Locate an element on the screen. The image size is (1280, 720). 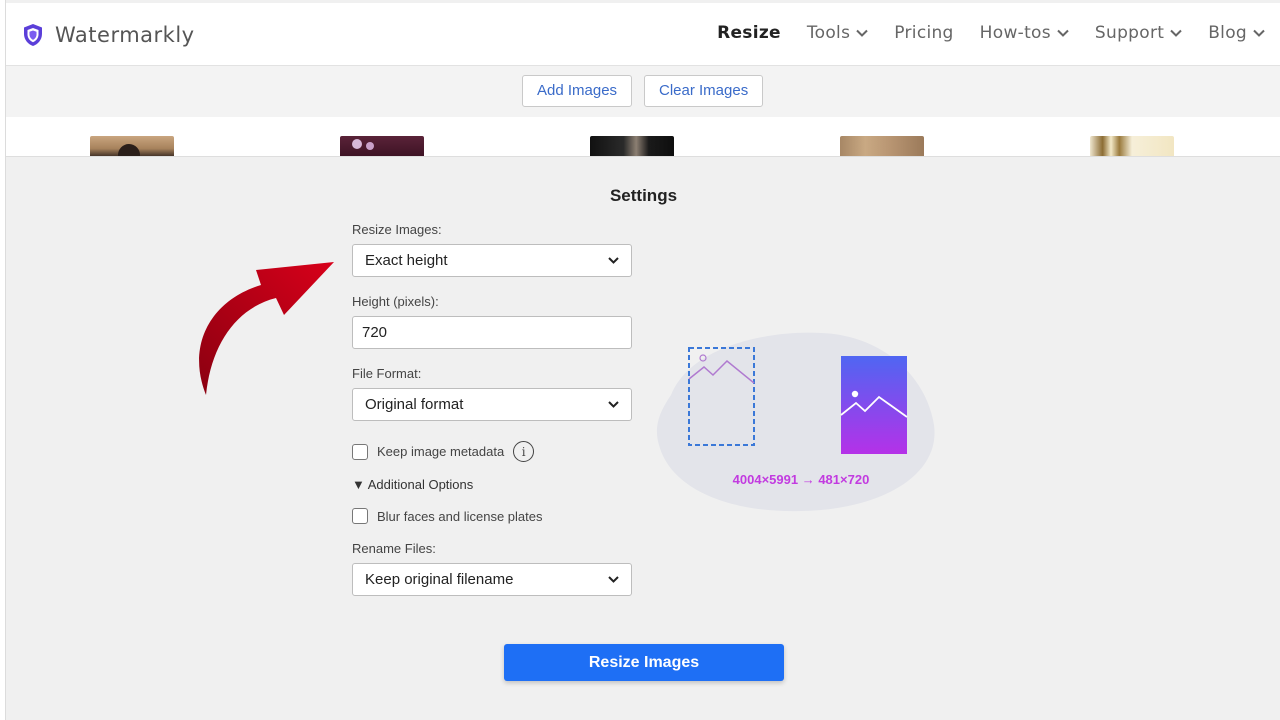
nav-item-resize: Resize is located at coordinates (749, 33).